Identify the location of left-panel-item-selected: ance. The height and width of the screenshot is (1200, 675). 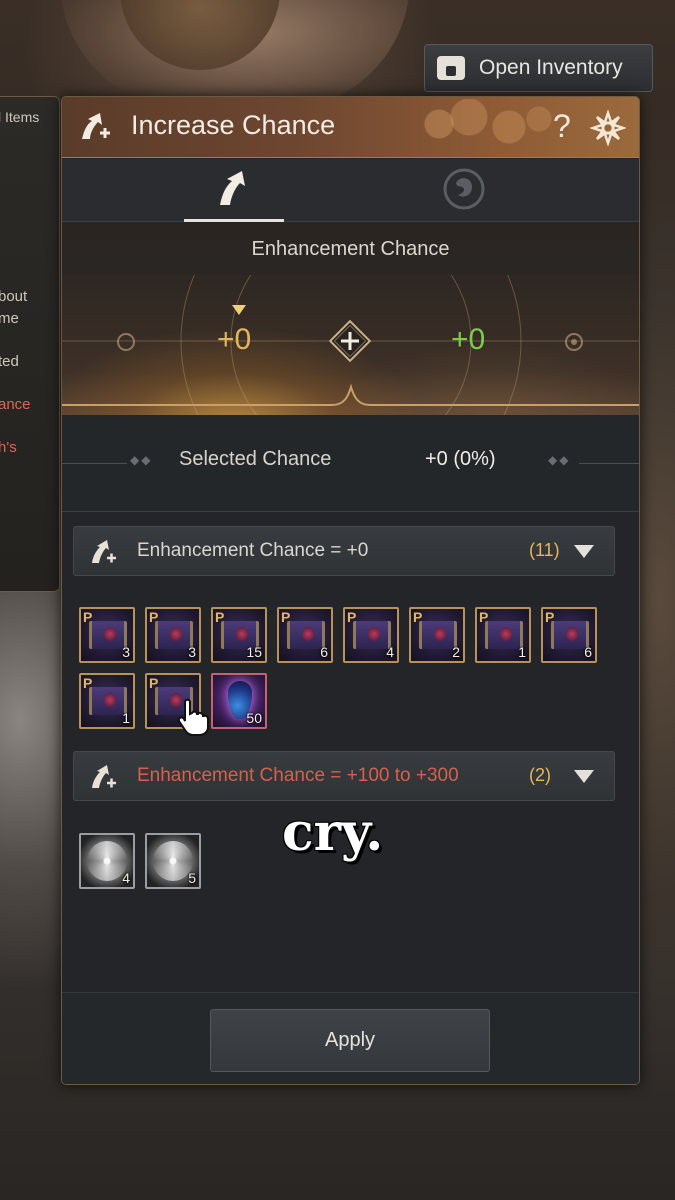
(15, 404).